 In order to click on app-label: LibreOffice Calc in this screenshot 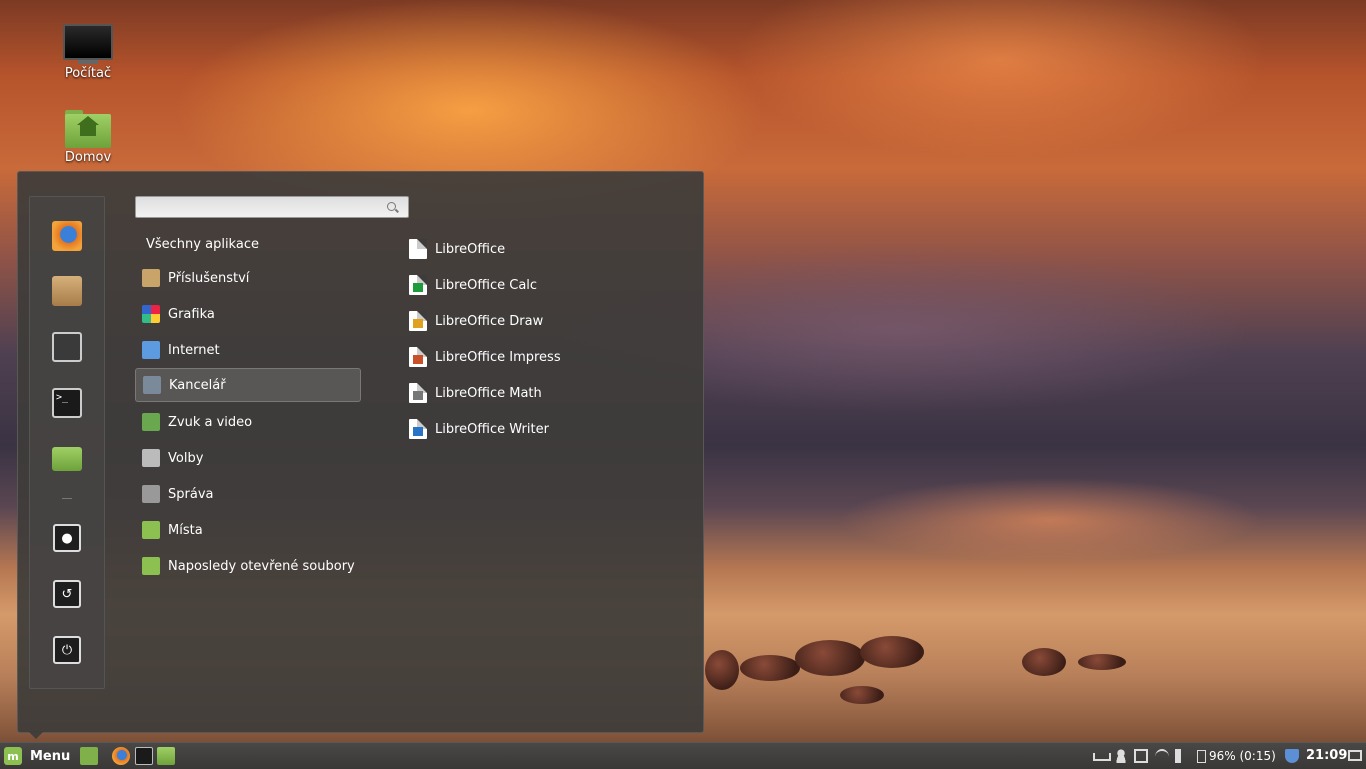, I will do `click(486, 285)`.